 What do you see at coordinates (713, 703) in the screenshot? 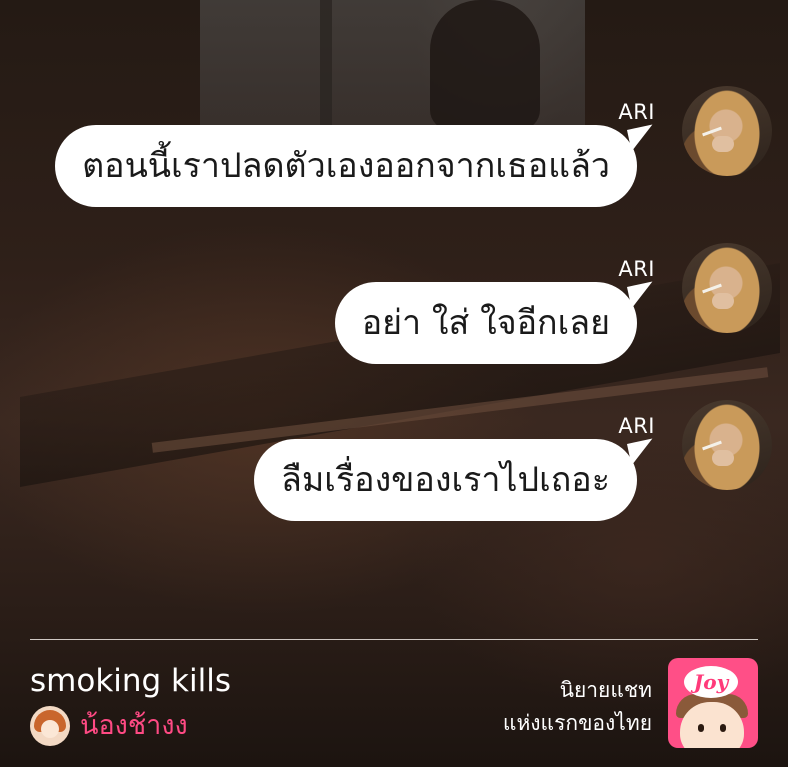
I see `joy-logo-icon: Joy` at bounding box center [713, 703].